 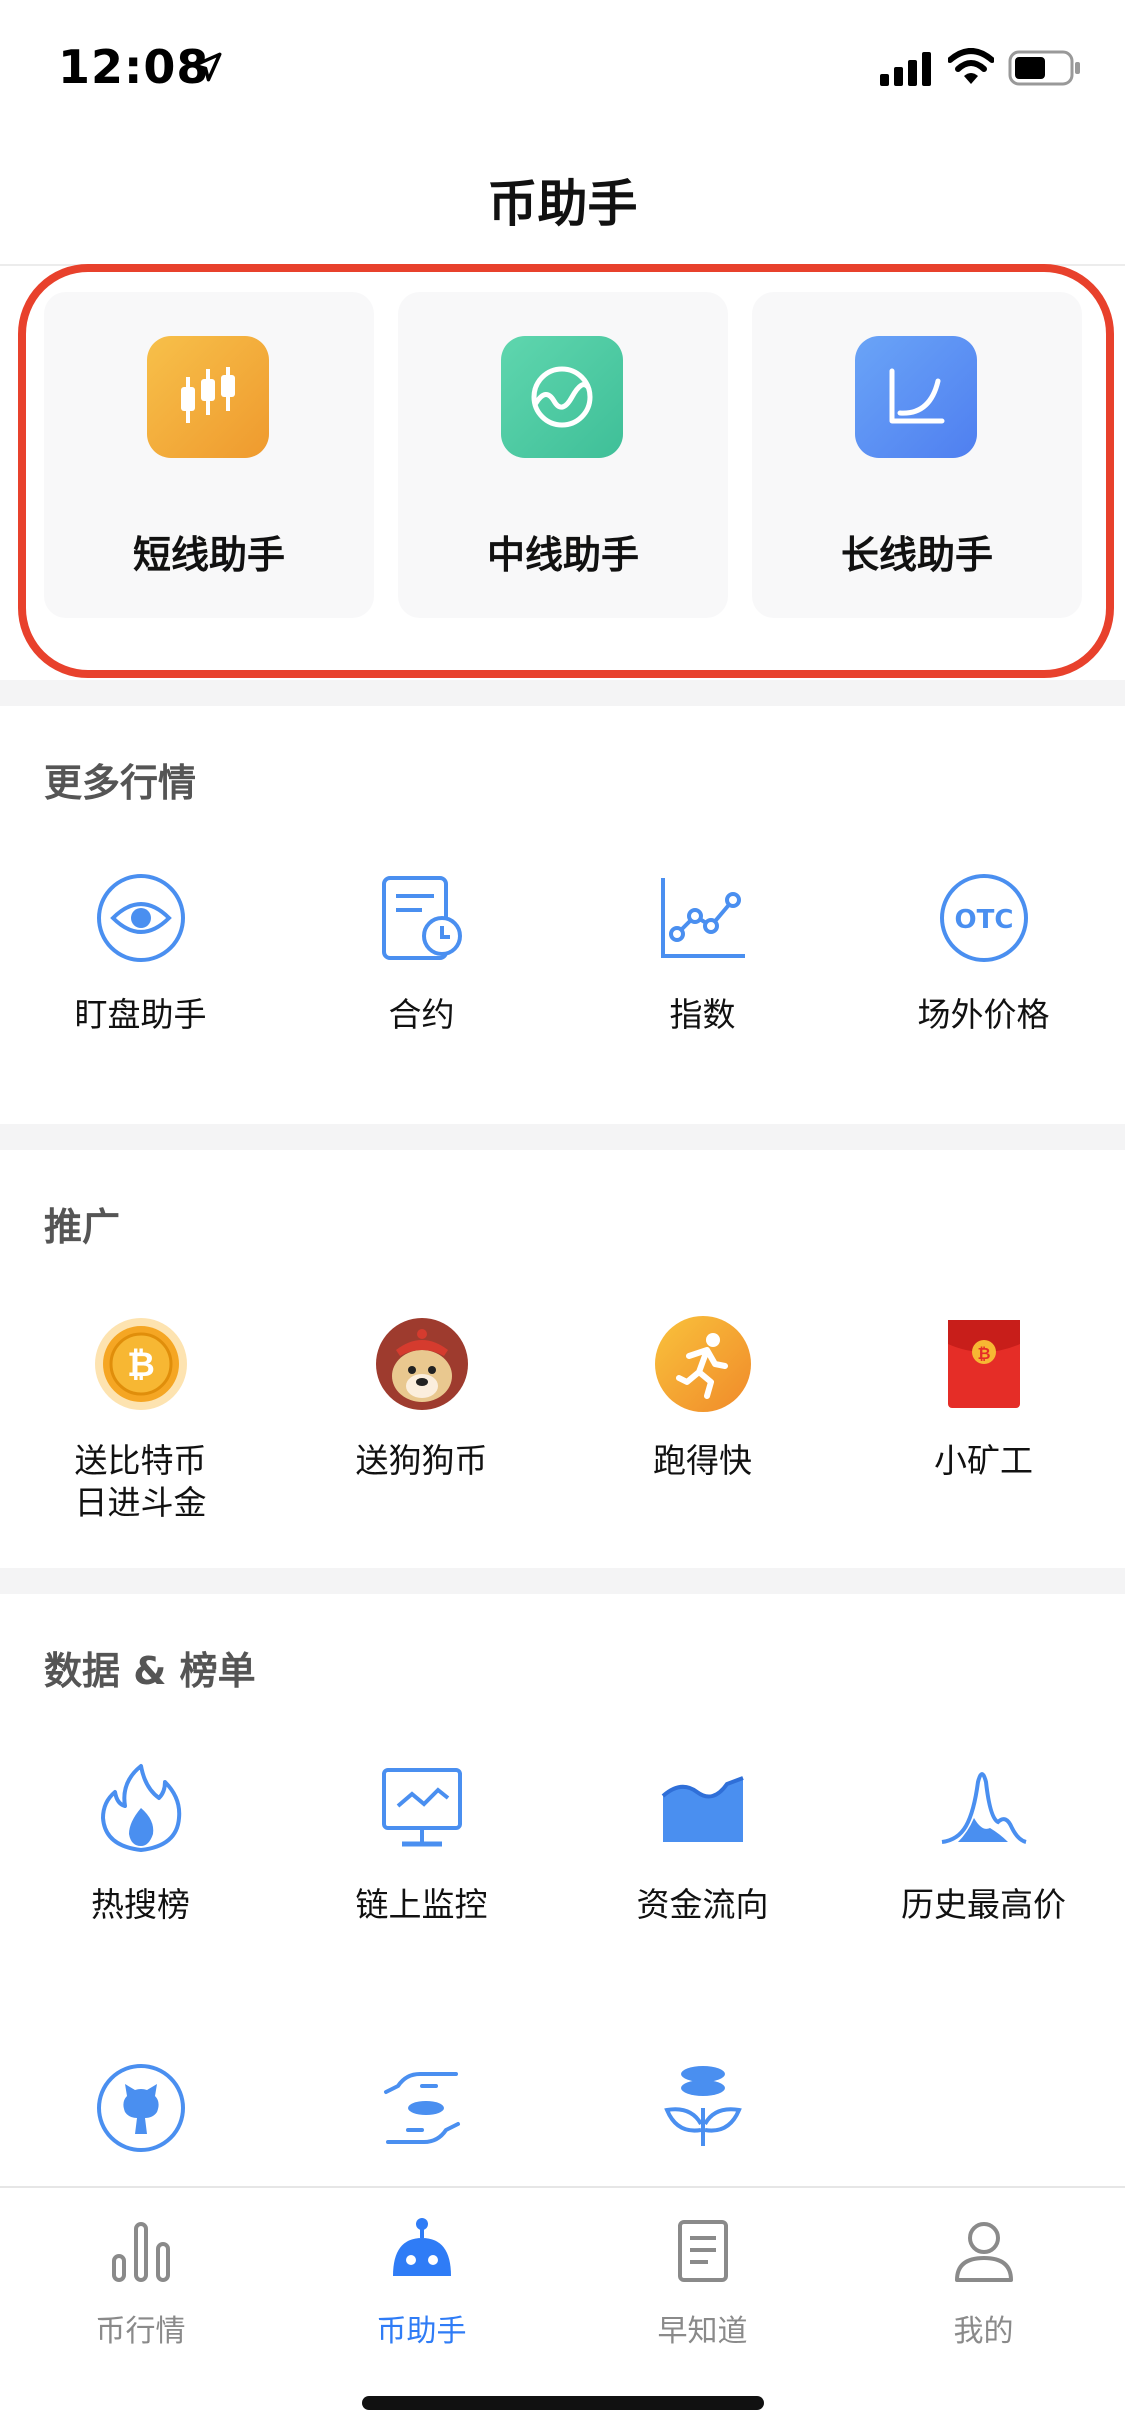 I want to click on item-label-line1: 送比特币, so click(x=140, y=1460).